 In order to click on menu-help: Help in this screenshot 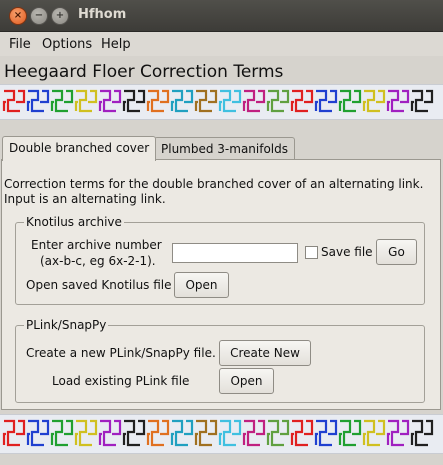, I will do `click(116, 44)`.